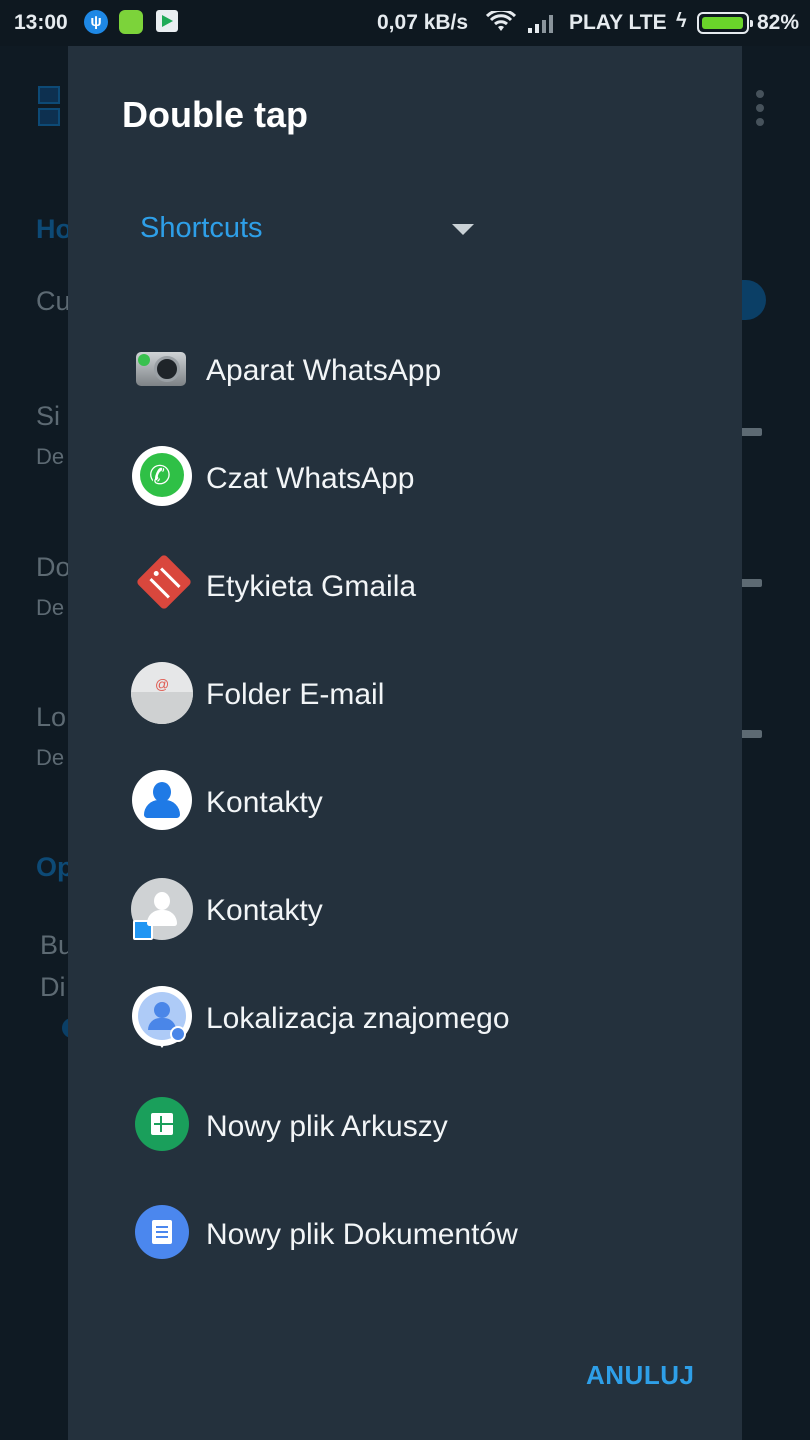 The width and height of the screenshot is (810, 1440). Describe the element at coordinates (162, 476) in the screenshot. I see `whatsapp-icon` at that location.